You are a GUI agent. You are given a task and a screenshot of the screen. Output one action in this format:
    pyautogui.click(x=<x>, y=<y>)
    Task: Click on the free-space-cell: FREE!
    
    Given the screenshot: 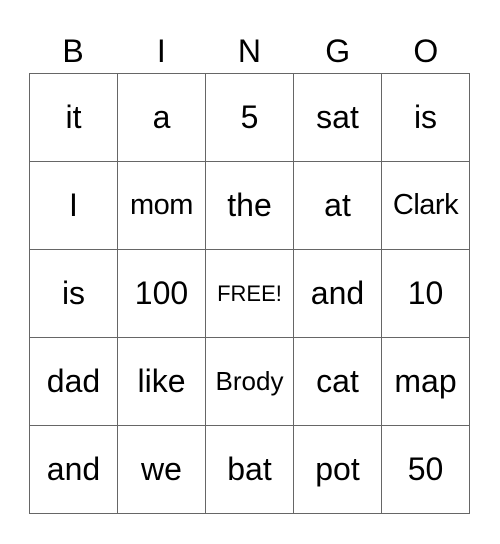 What is the action you would take?
    pyautogui.click(x=249, y=293)
    